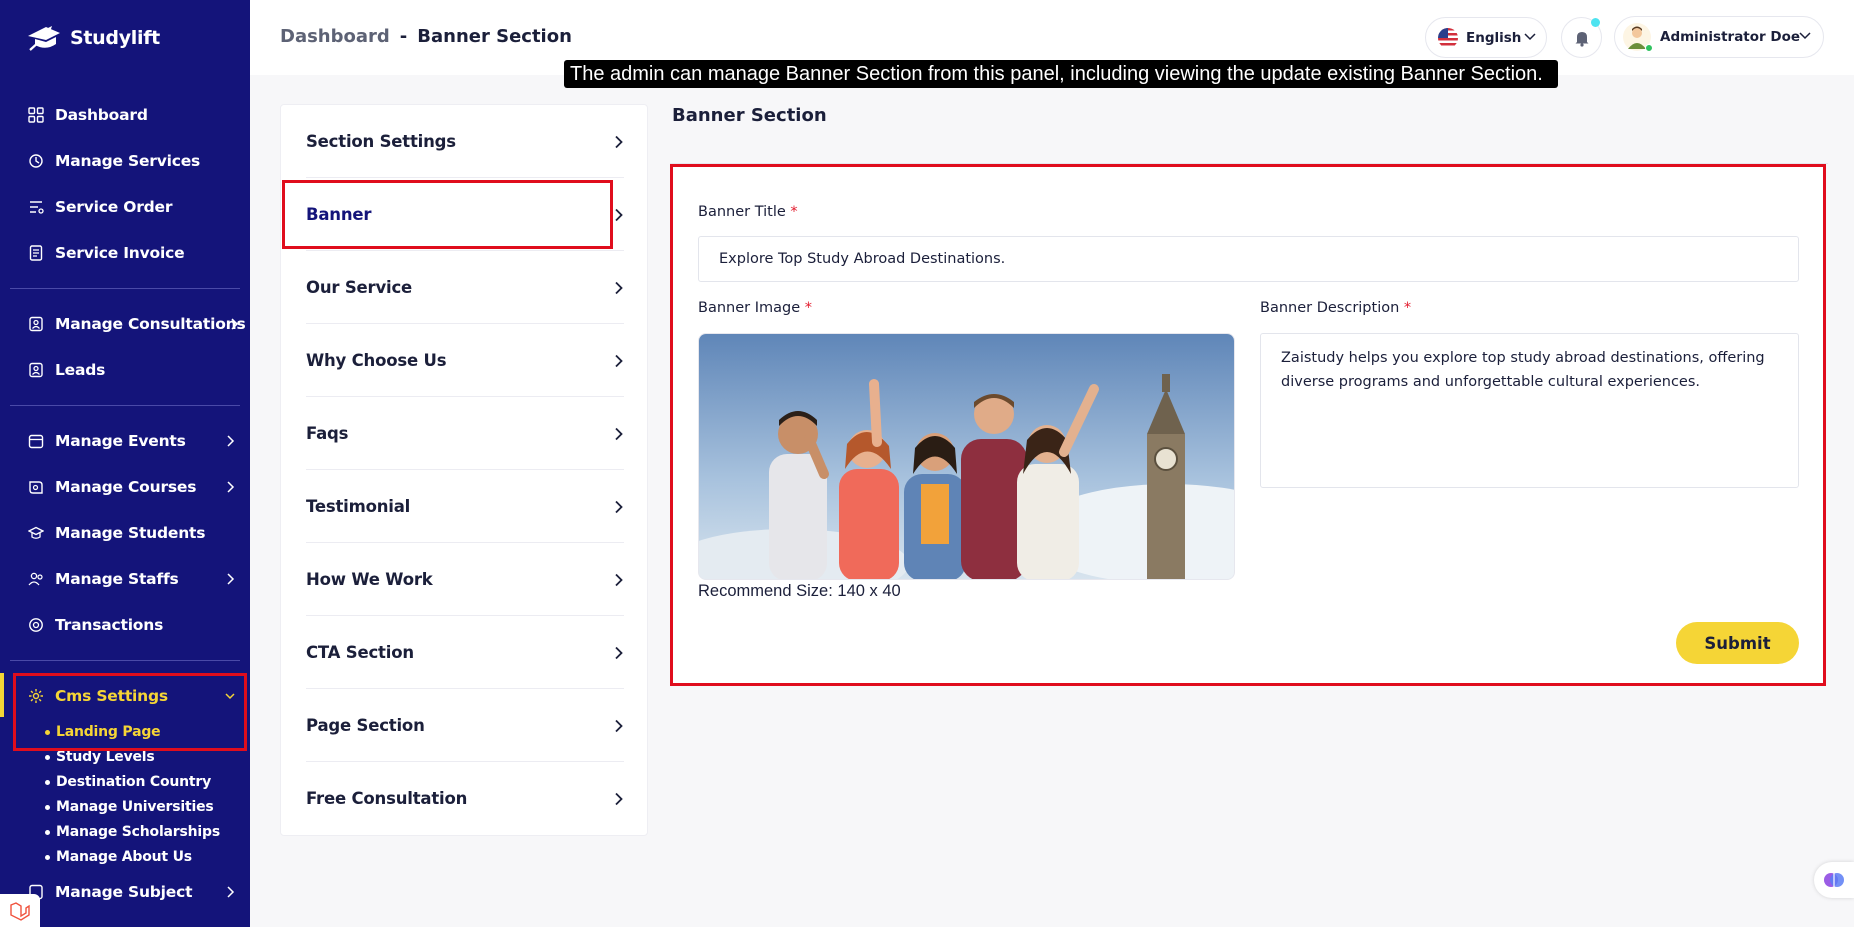 This screenshot has width=1854, height=927. What do you see at coordinates (376, 360) in the screenshot?
I see `menu-item-label: Why Choose Us` at bounding box center [376, 360].